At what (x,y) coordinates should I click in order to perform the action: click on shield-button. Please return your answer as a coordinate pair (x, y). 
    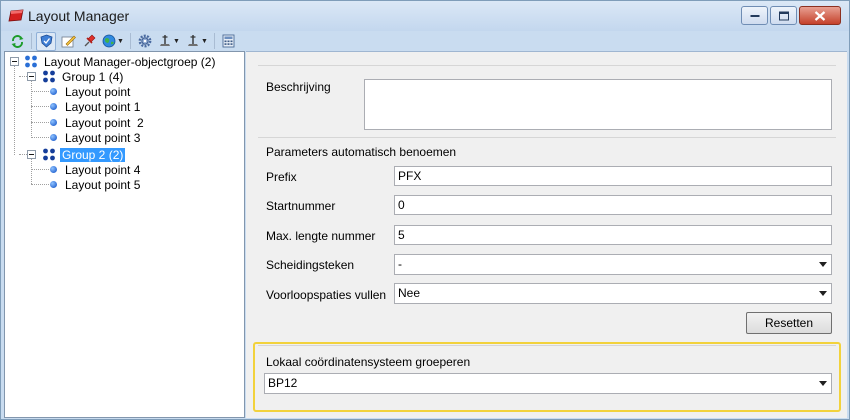
    Looking at the image, I should click on (46, 41).